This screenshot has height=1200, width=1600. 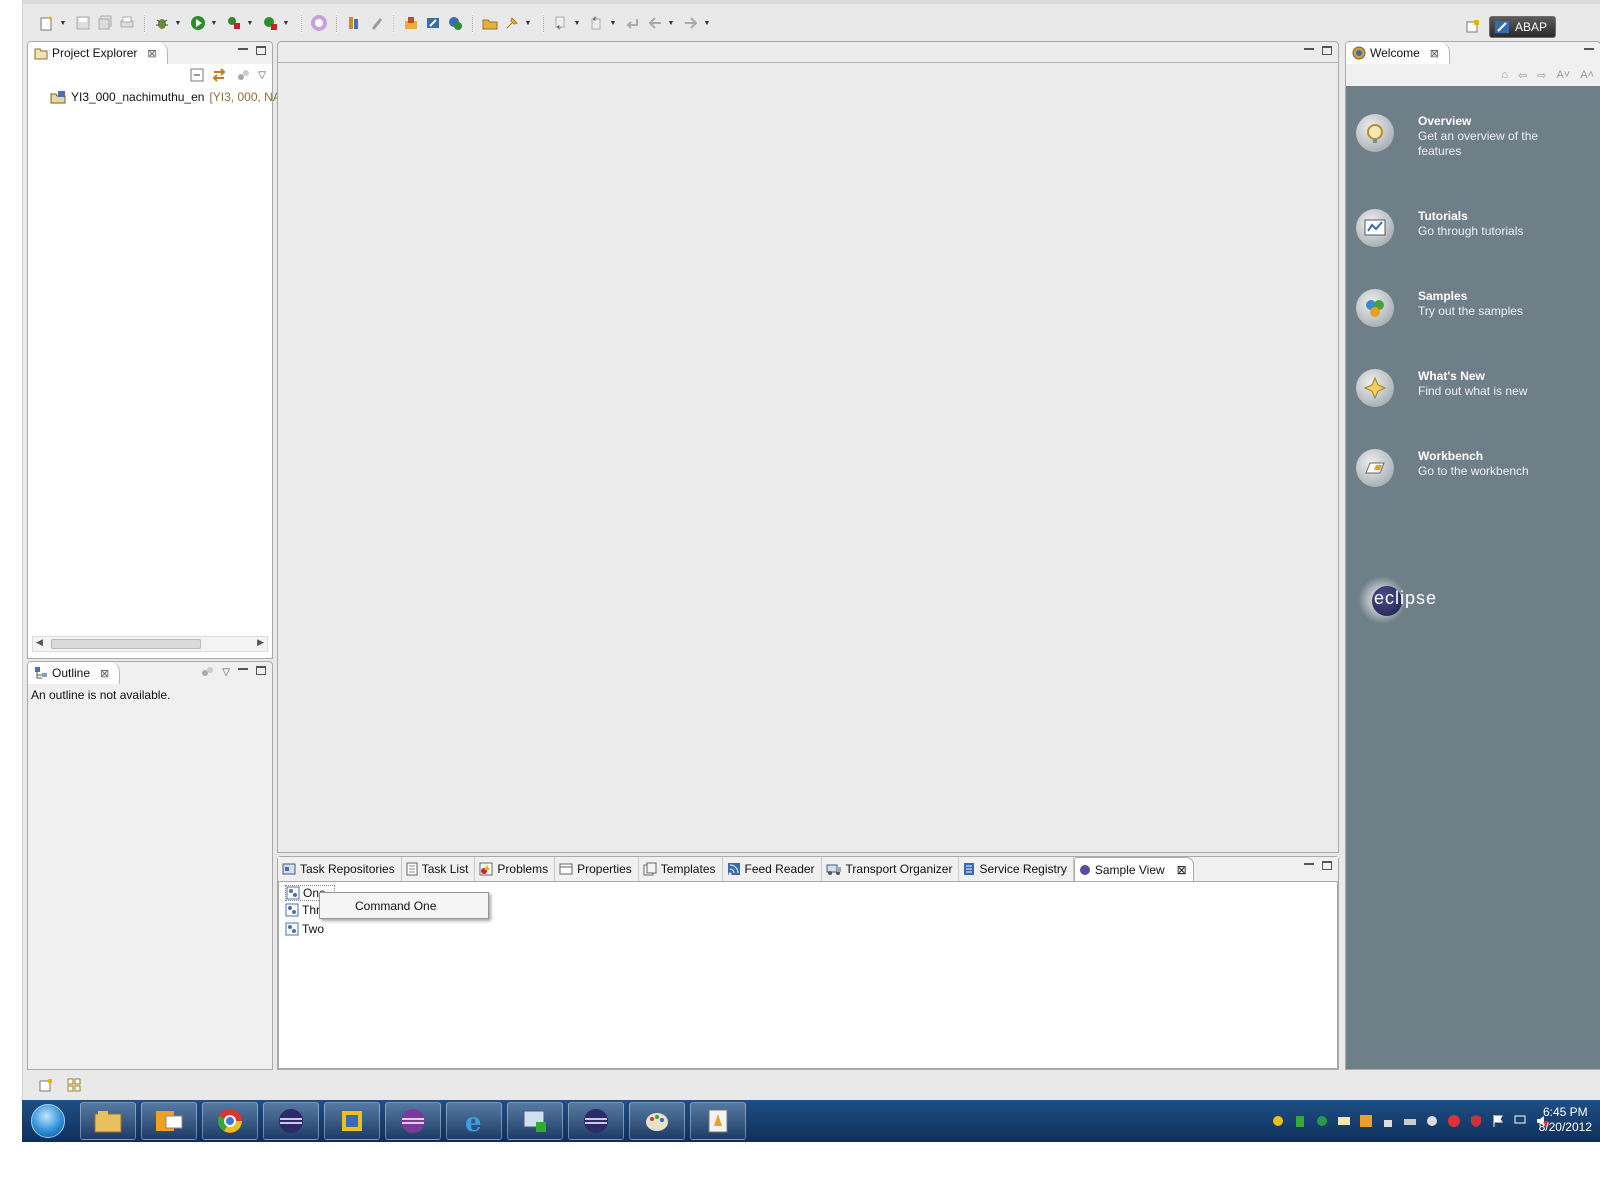 I want to click on new-wizard-icon, so click(x=47, y=23).